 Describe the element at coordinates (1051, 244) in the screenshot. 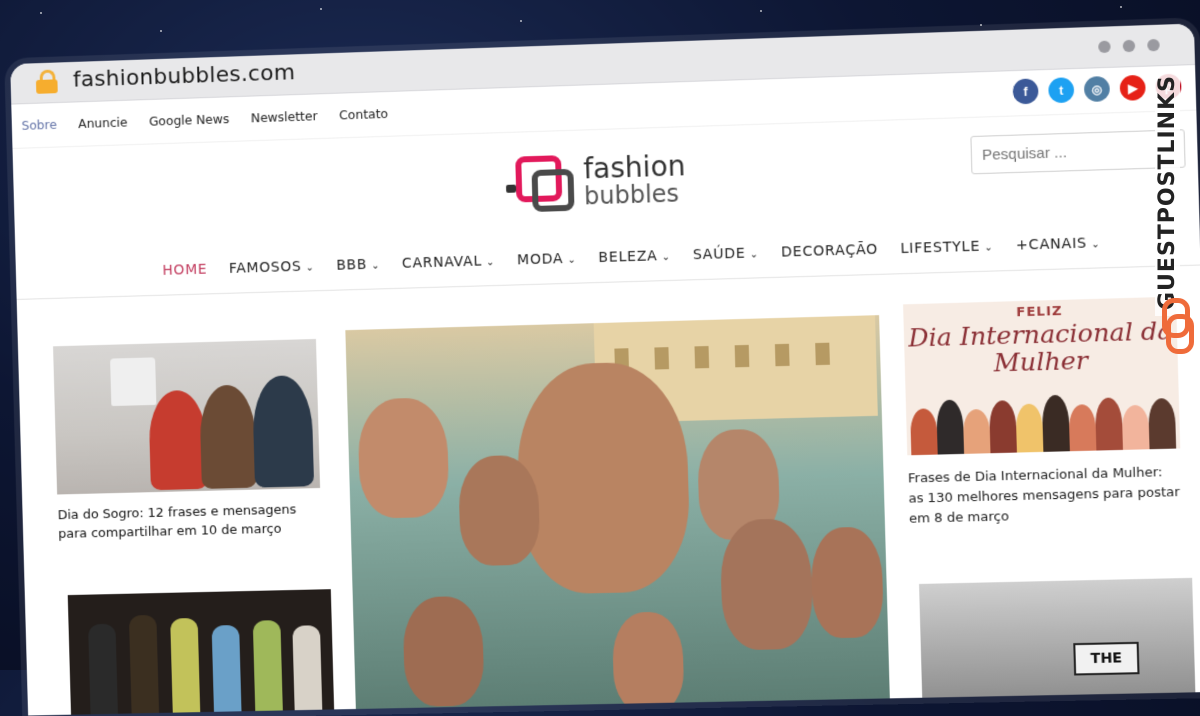

I see `nav-label: +CANAIS` at that location.